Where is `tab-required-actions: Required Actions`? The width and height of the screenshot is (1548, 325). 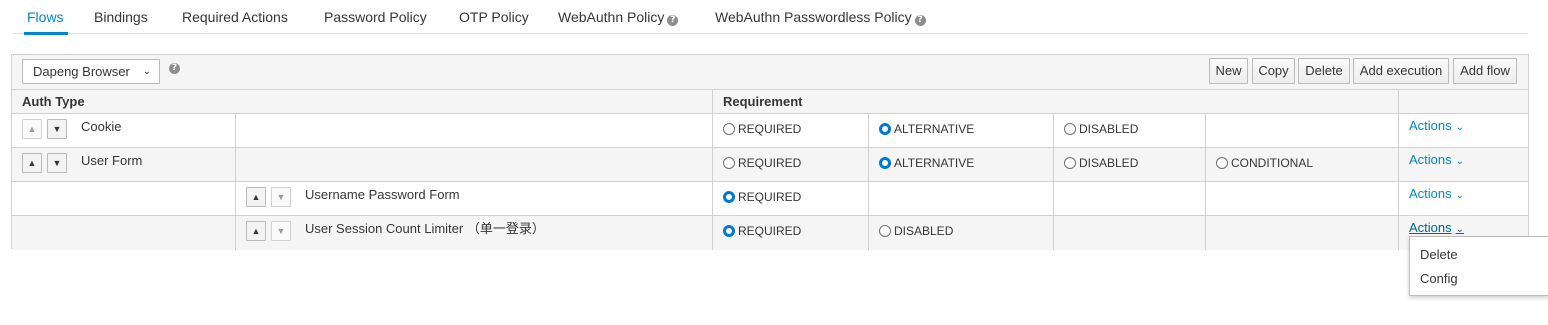 tab-required-actions: Required Actions is located at coordinates (235, 17).